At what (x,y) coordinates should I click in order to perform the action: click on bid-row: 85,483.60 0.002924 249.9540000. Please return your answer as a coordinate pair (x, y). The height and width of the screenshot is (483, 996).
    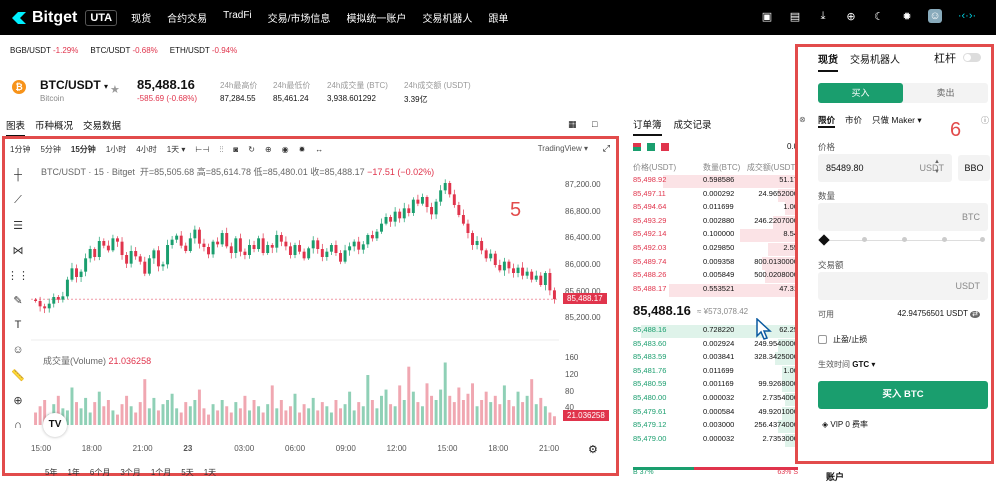
    Looking at the image, I should click on (715, 345).